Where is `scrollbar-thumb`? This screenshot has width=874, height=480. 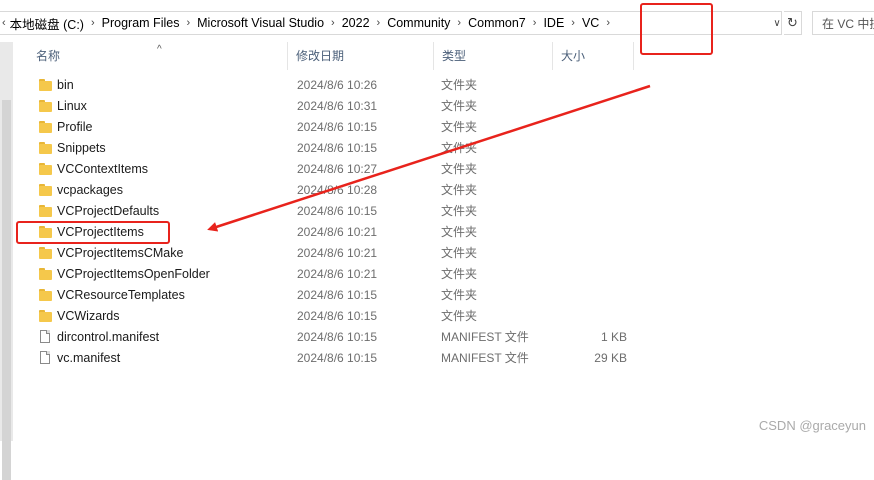 scrollbar-thumb is located at coordinates (6, 290).